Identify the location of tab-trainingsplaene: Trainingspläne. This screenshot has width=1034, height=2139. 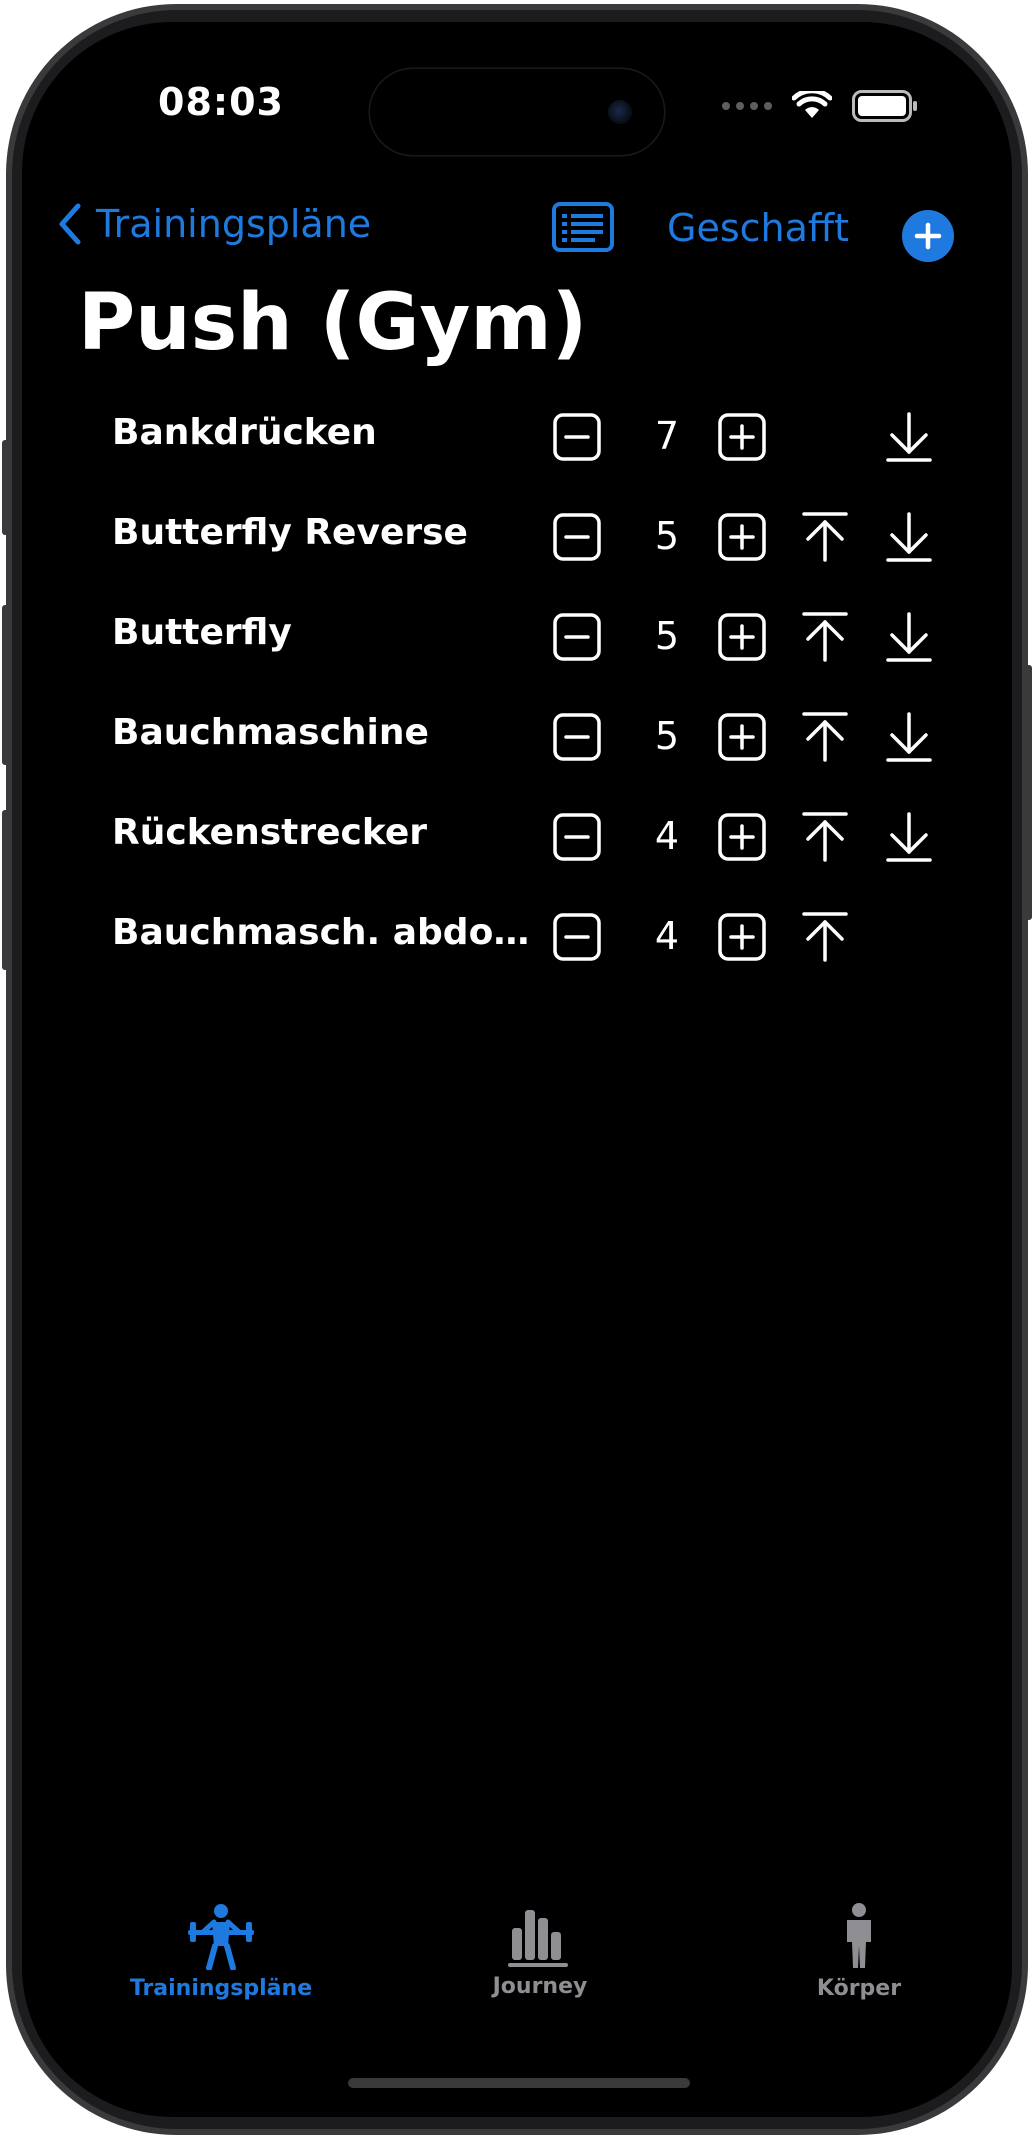
(221, 1951).